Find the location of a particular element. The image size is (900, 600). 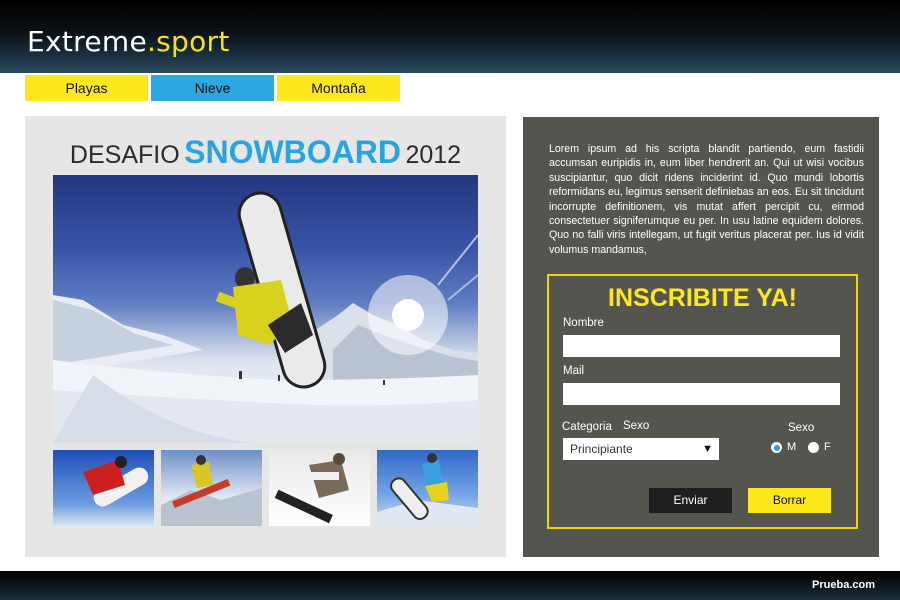

category-select: Principiante ▼ is located at coordinates (641, 449).